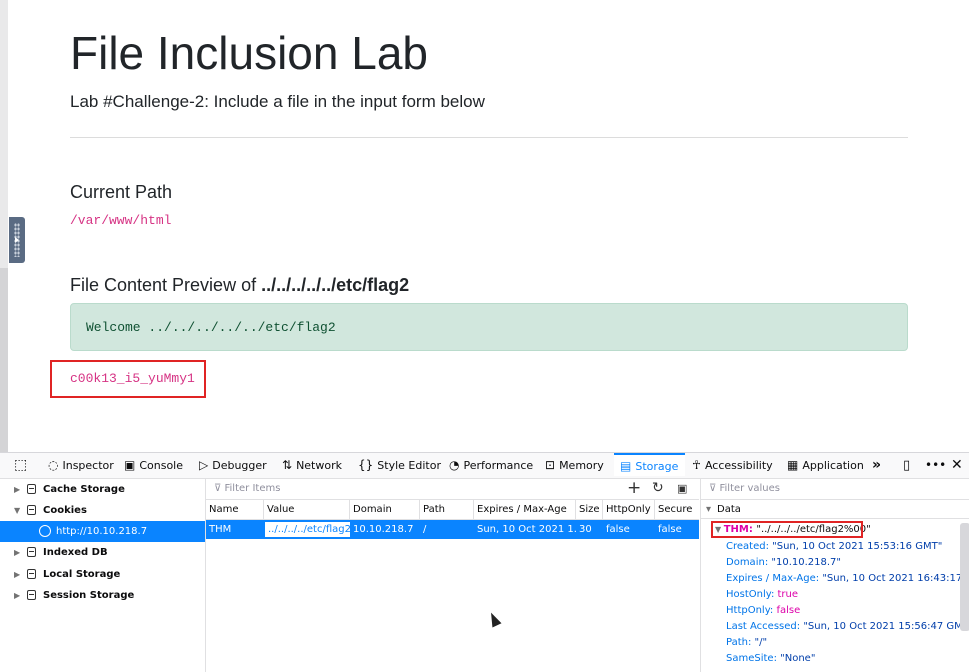 This screenshot has width=969, height=672. What do you see at coordinates (738, 465) in the screenshot?
I see `tab-label: Accessibility` at bounding box center [738, 465].